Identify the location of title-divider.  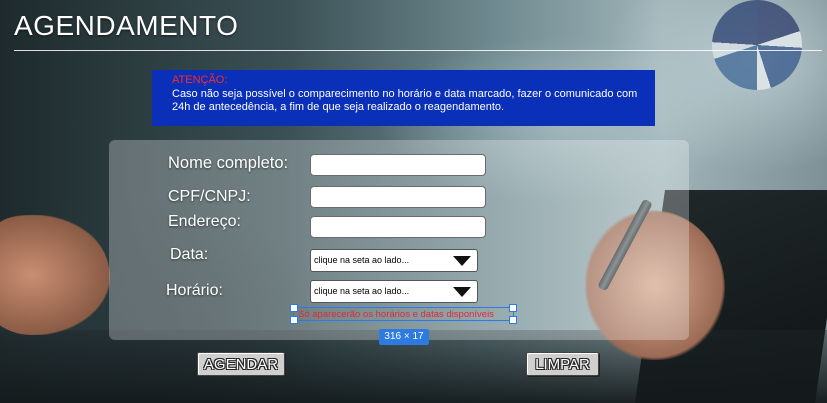
(418, 50).